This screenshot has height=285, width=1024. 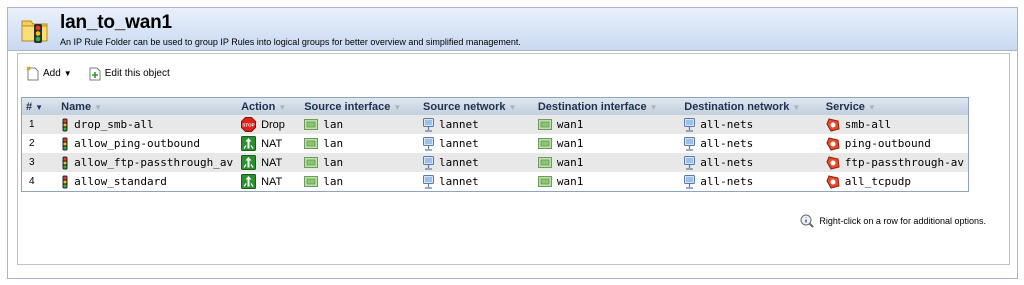 I want to click on toolbar: Add ▼ Edit this object, so click(x=106, y=73).